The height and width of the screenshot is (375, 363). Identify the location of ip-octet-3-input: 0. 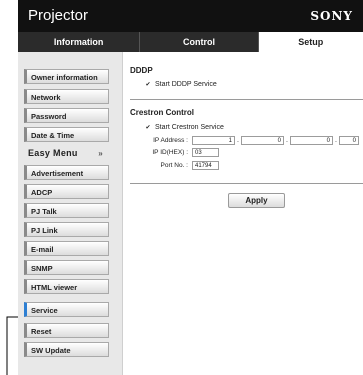
(311, 140).